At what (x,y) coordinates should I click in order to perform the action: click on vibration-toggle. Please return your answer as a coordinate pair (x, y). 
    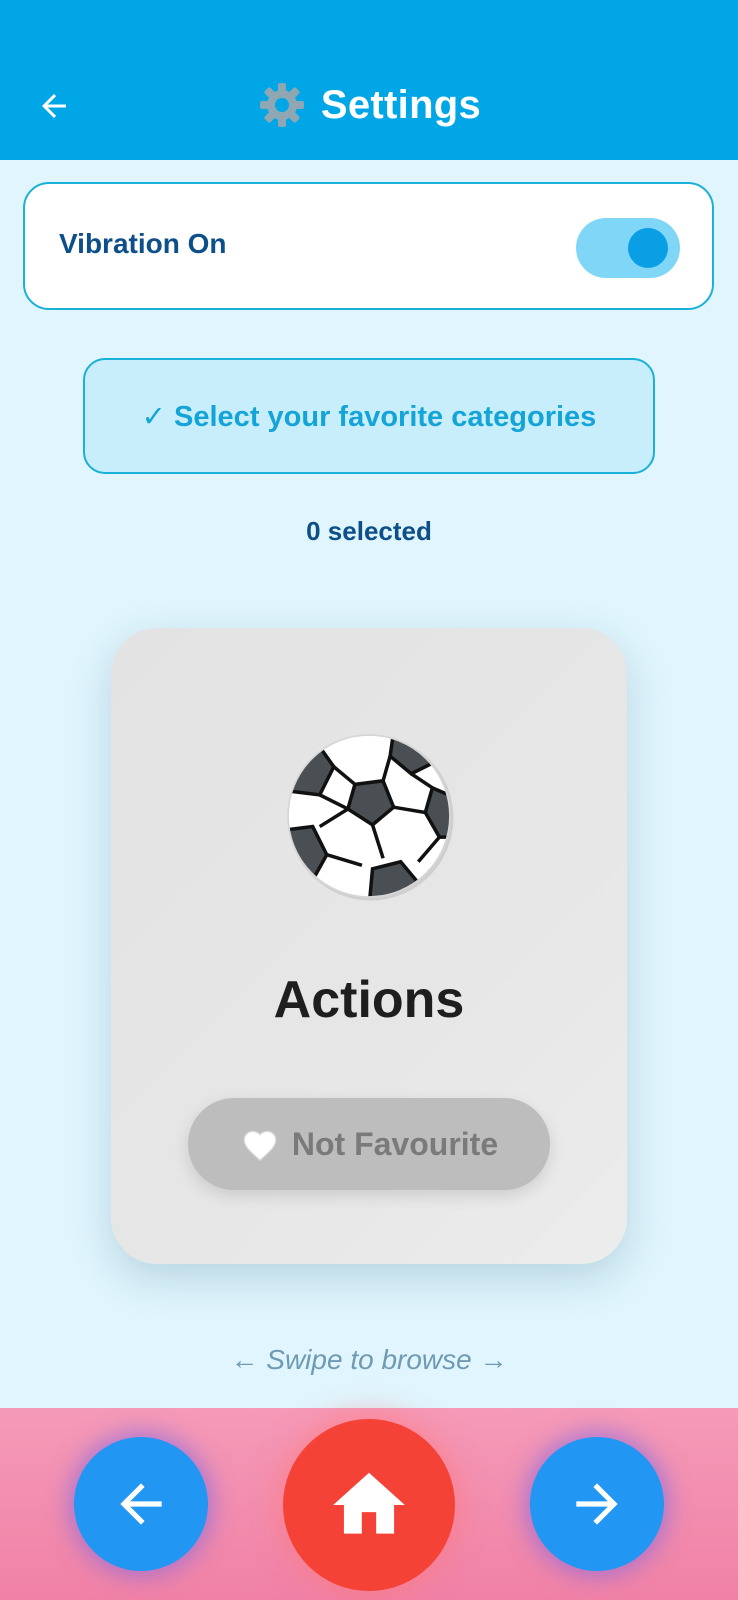
    Looking at the image, I should click on (628, 247).